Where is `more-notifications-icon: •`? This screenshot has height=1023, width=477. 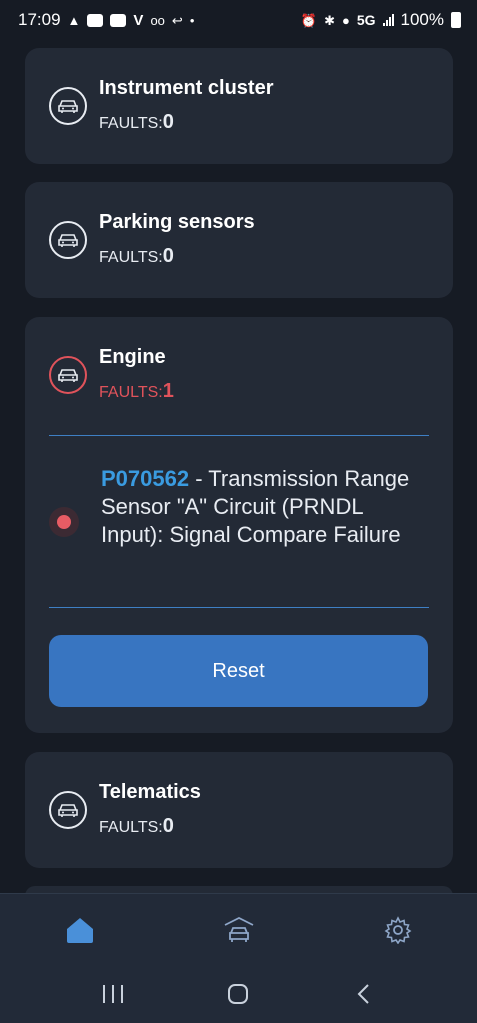 more-notifications-icon: • is located at coordinates (192, 20).